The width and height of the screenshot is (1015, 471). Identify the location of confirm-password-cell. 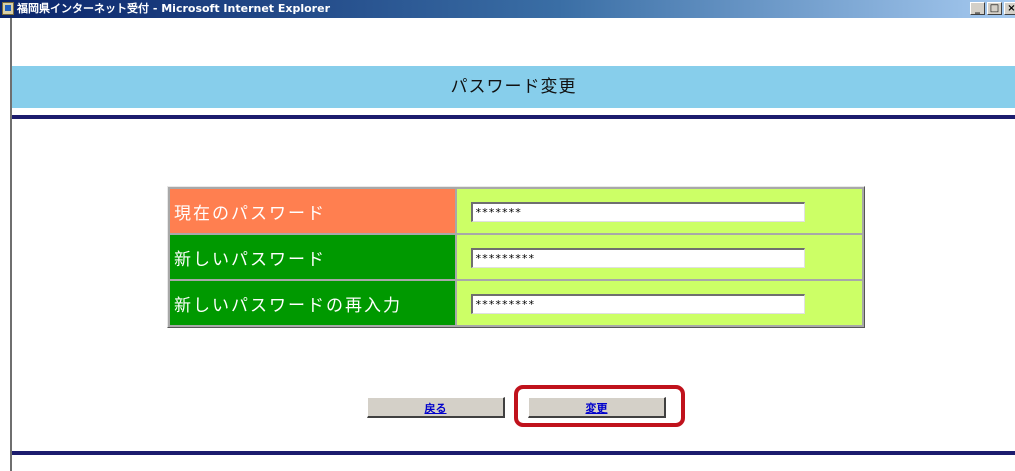
(659, 303).